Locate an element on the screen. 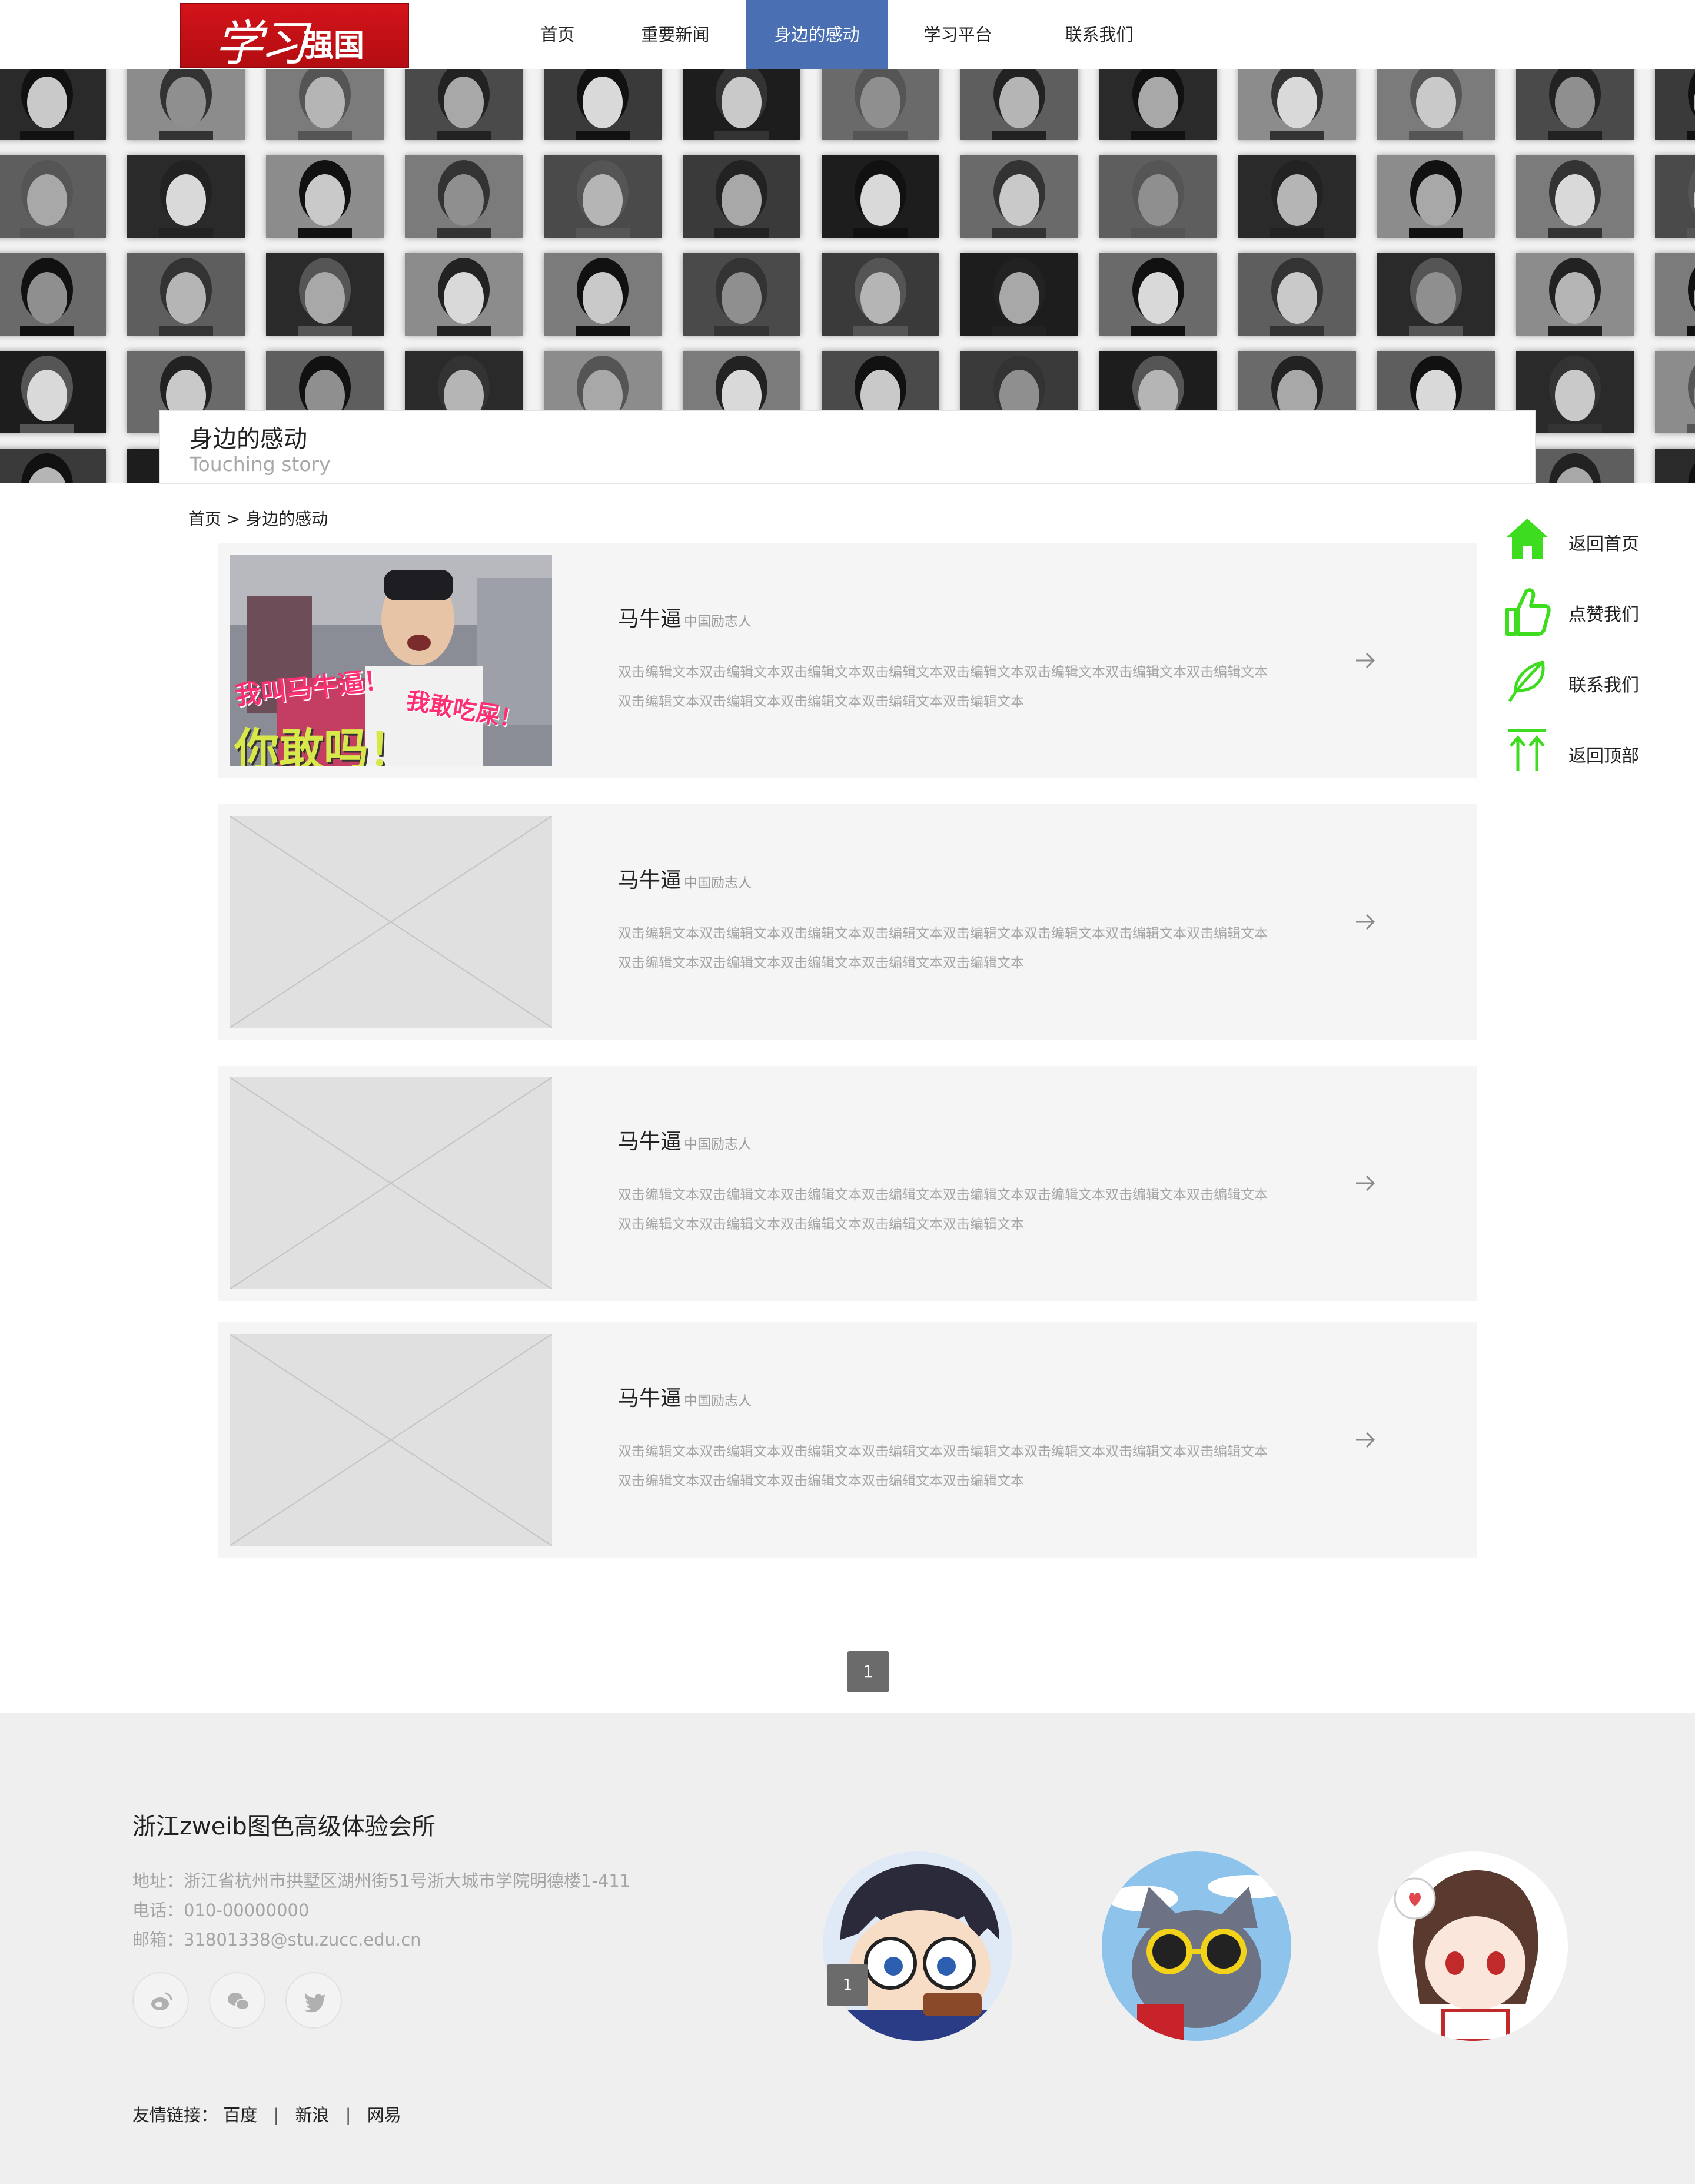 This screenshot has width=1695, height=2184. link-netease: 网易 is located at coordinates (384, 2115).